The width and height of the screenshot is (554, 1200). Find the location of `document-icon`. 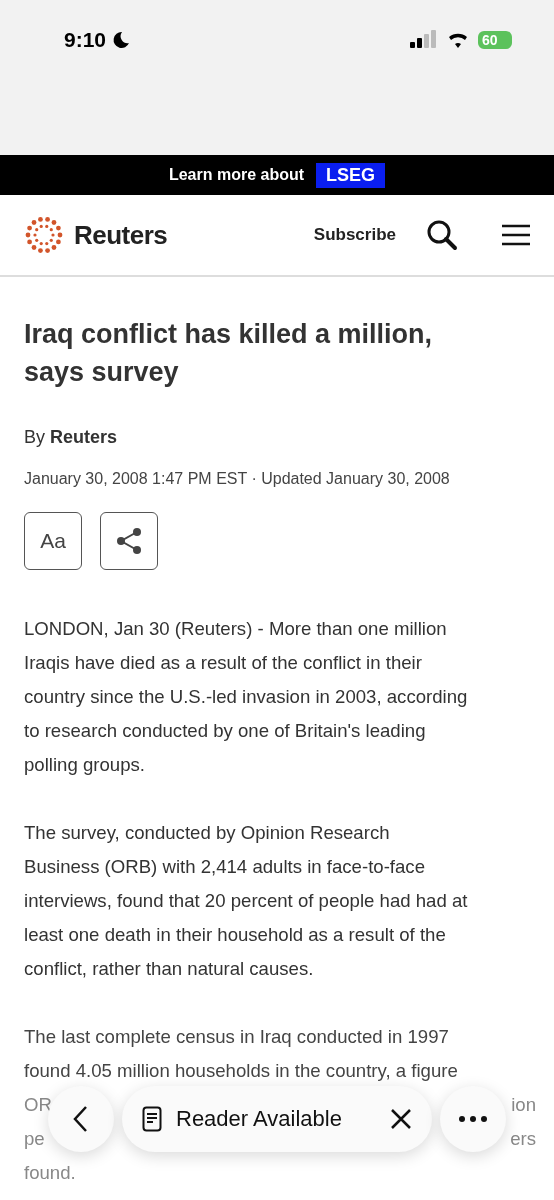

document-icon is located at coordinates (152, 1119).